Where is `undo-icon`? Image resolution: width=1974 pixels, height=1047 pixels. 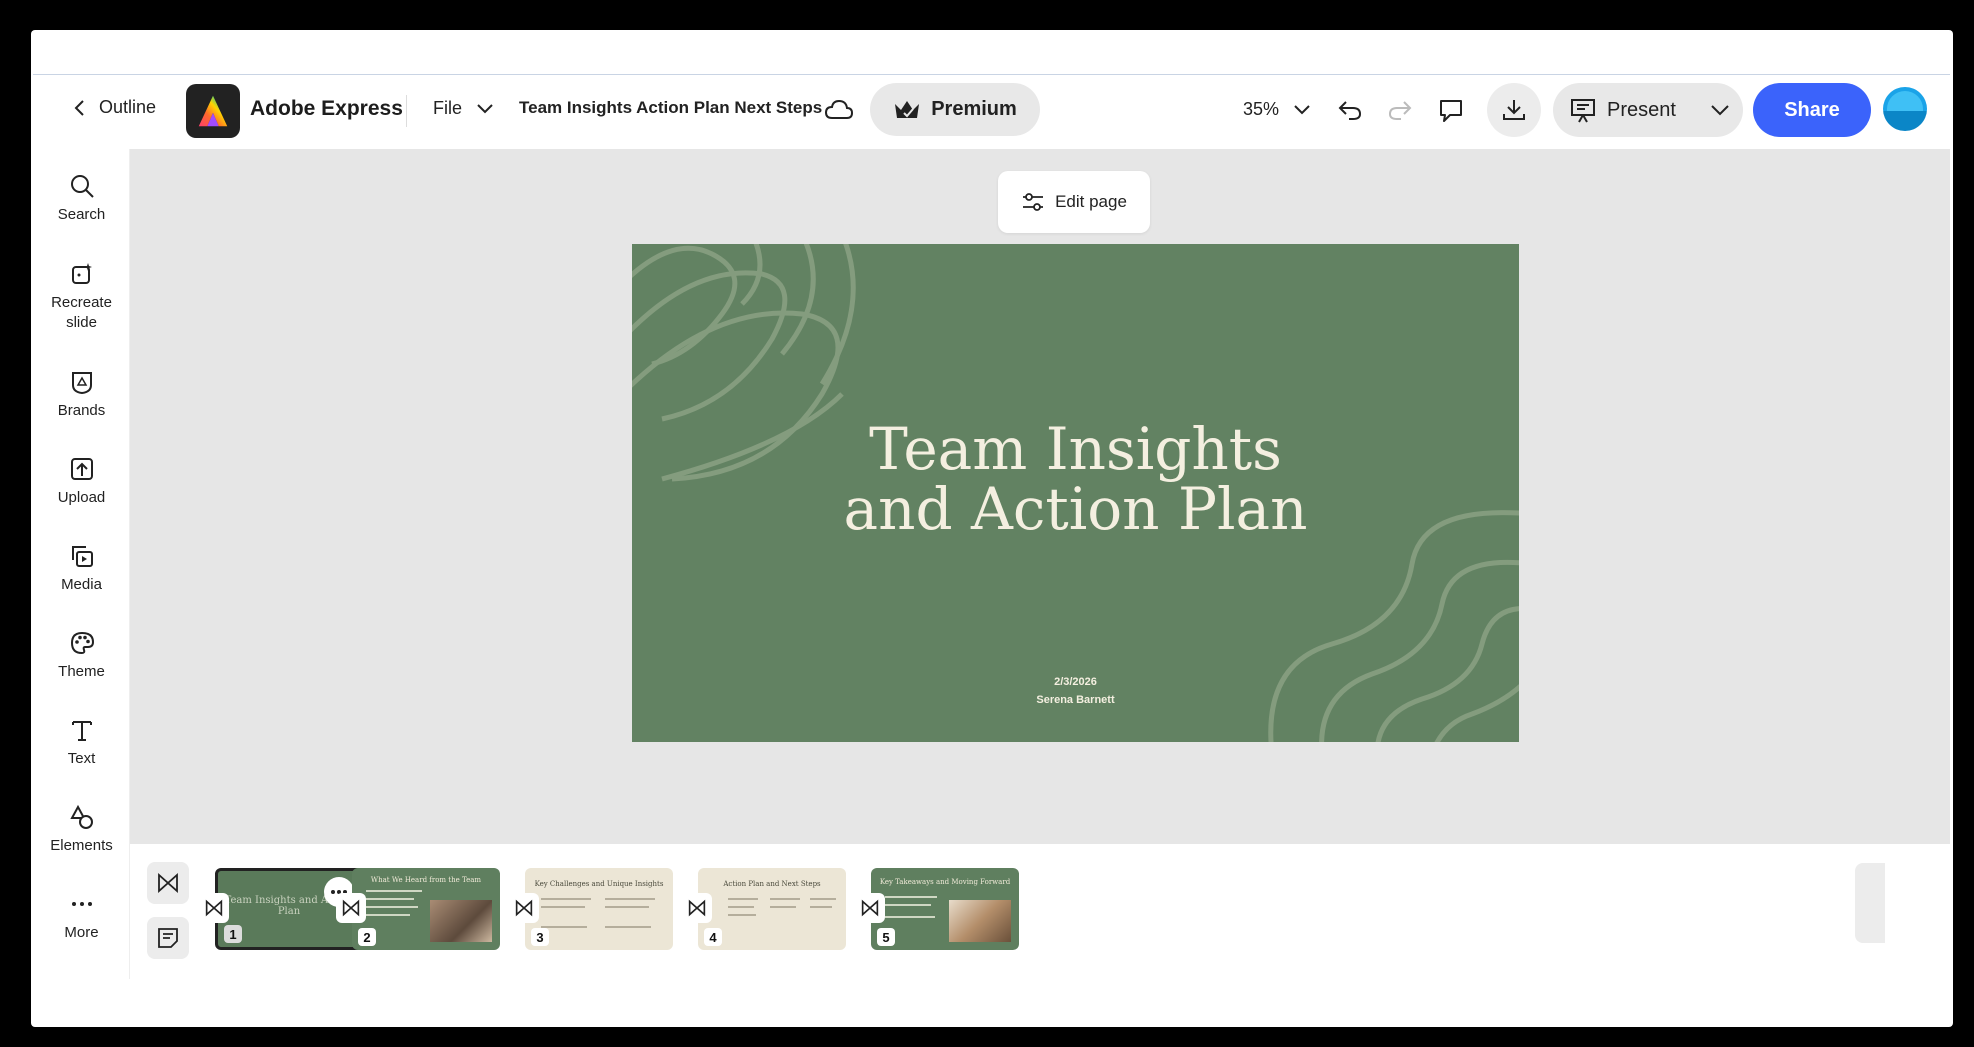 undo-icon is located at coordinates (1350, 110).